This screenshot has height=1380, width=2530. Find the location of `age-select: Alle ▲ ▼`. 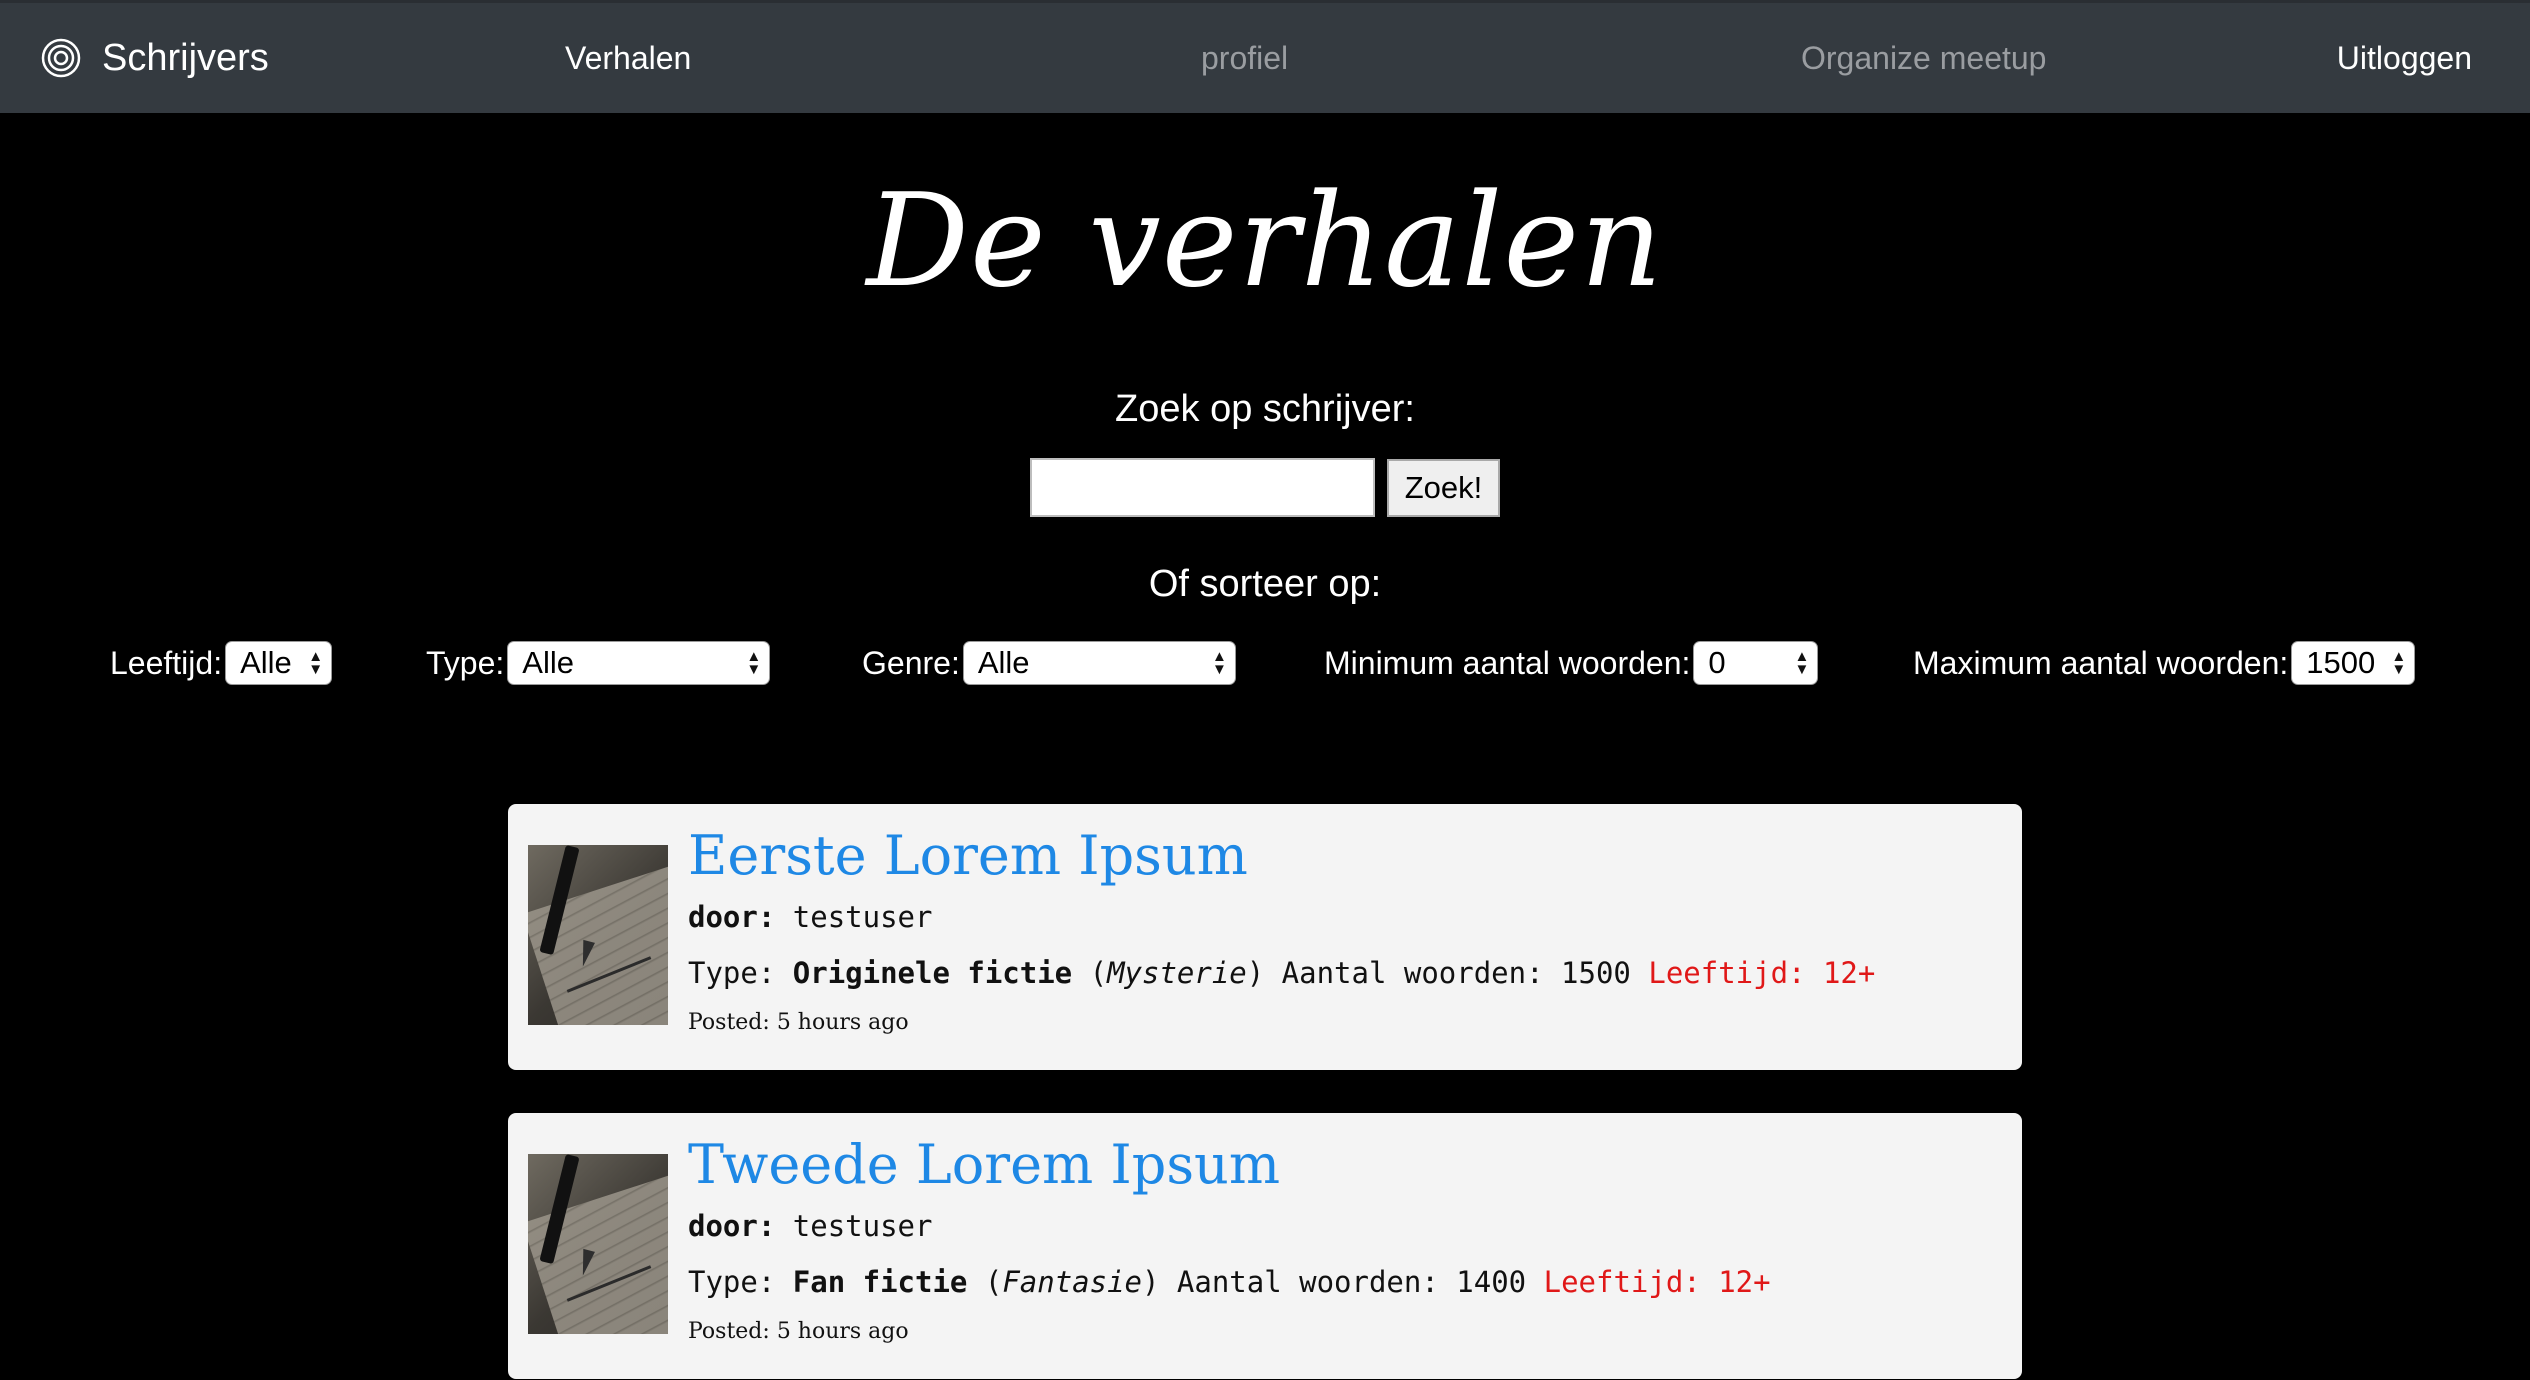

age-select: Alle ▲ ▼ is located at coordinates (279, 663).